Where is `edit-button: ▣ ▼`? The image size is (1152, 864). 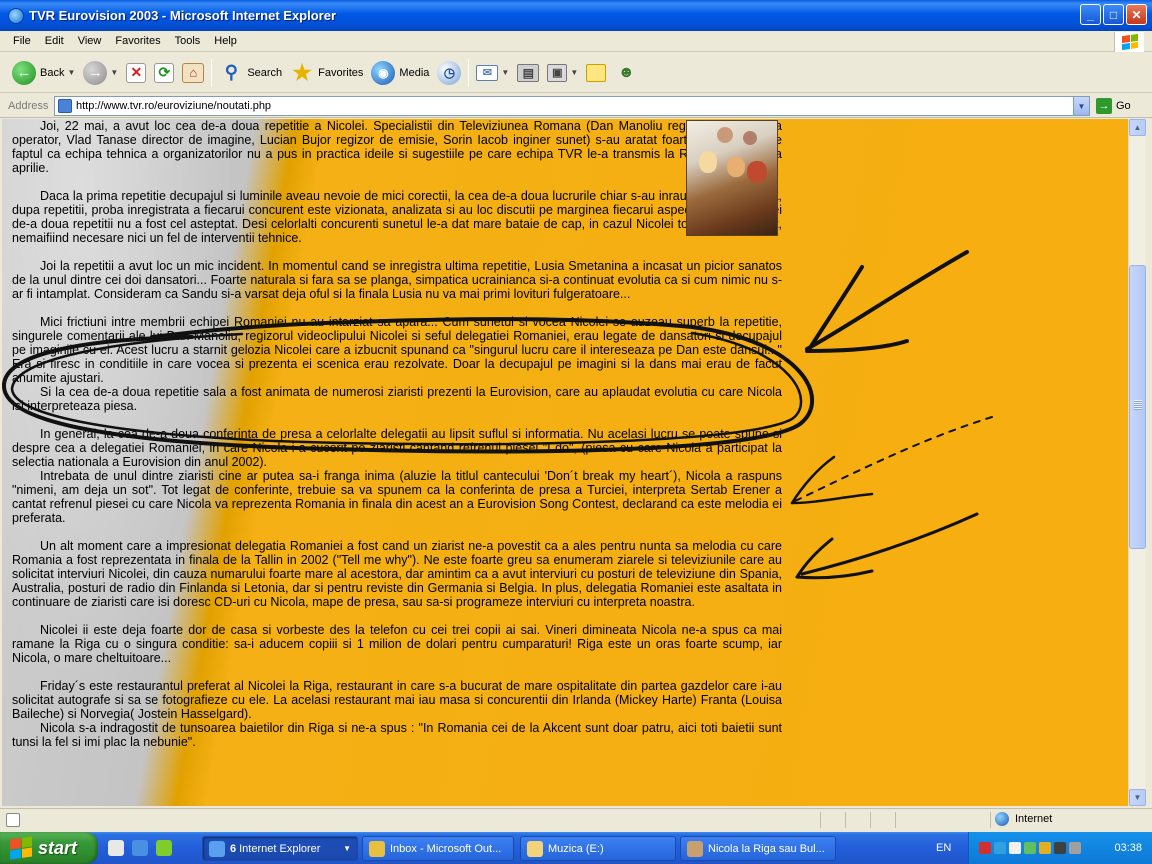 edit-button: ▣ ▼ is located at coordinates (562, 73).